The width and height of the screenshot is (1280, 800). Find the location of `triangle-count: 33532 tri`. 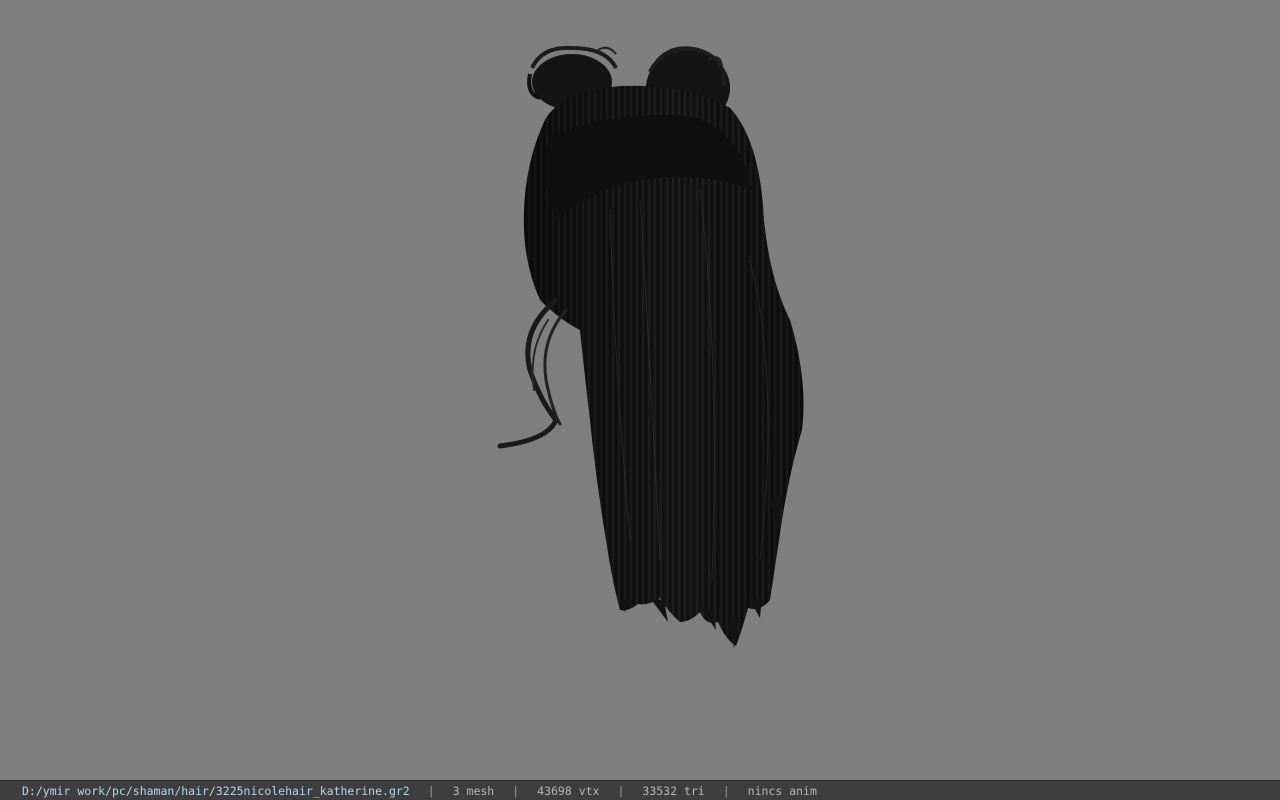

triangle-count: 33532 tri is located at coordinates (673, 790).